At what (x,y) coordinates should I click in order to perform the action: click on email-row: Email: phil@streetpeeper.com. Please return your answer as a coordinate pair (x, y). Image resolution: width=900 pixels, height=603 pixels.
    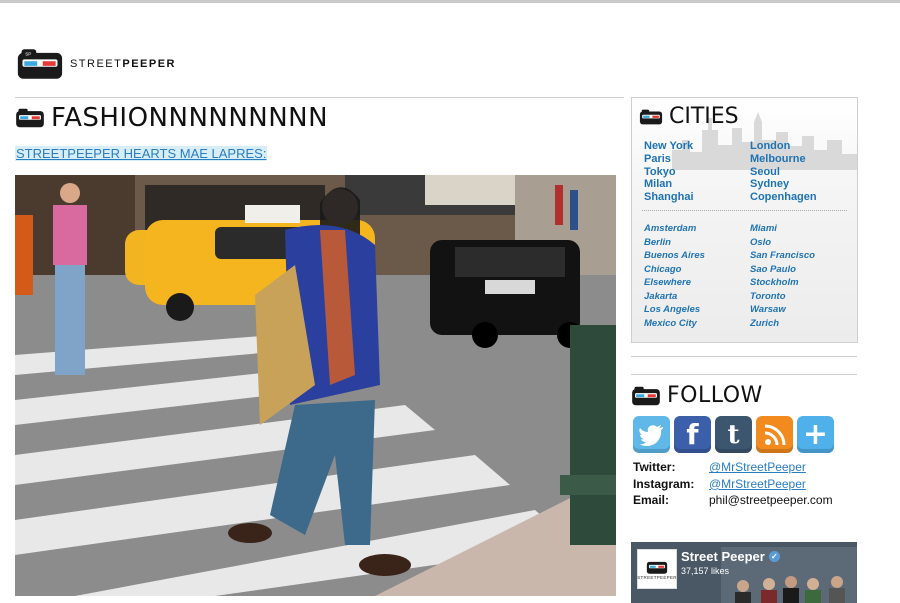
    Looking at the image, I should click on (733, 500).